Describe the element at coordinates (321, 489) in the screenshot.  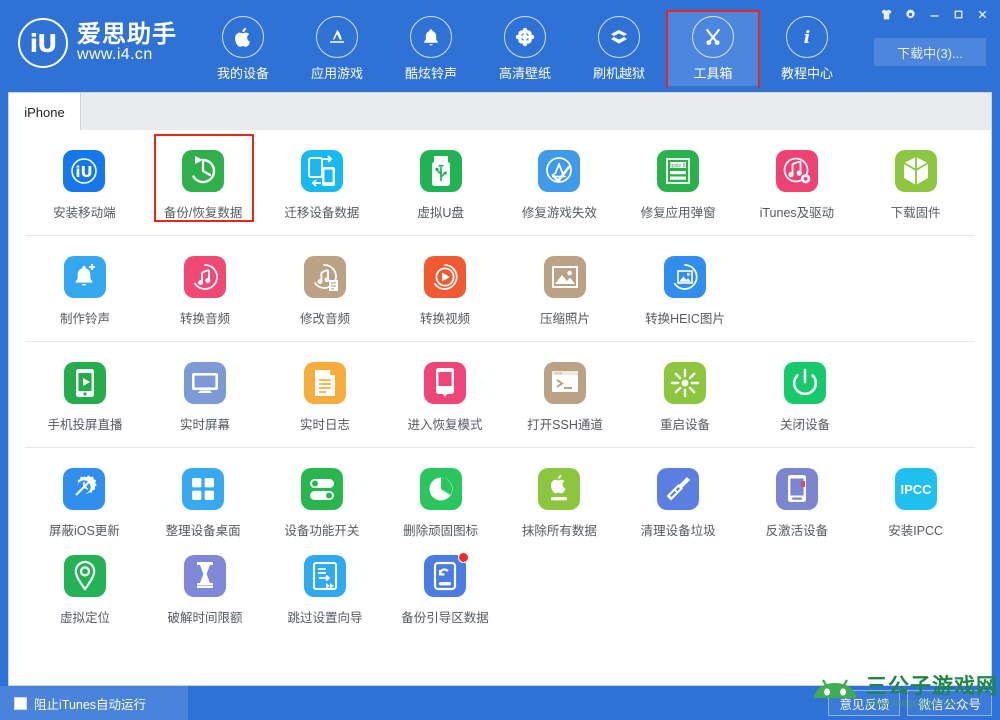
I see `feature-toggle-icon` at that location.